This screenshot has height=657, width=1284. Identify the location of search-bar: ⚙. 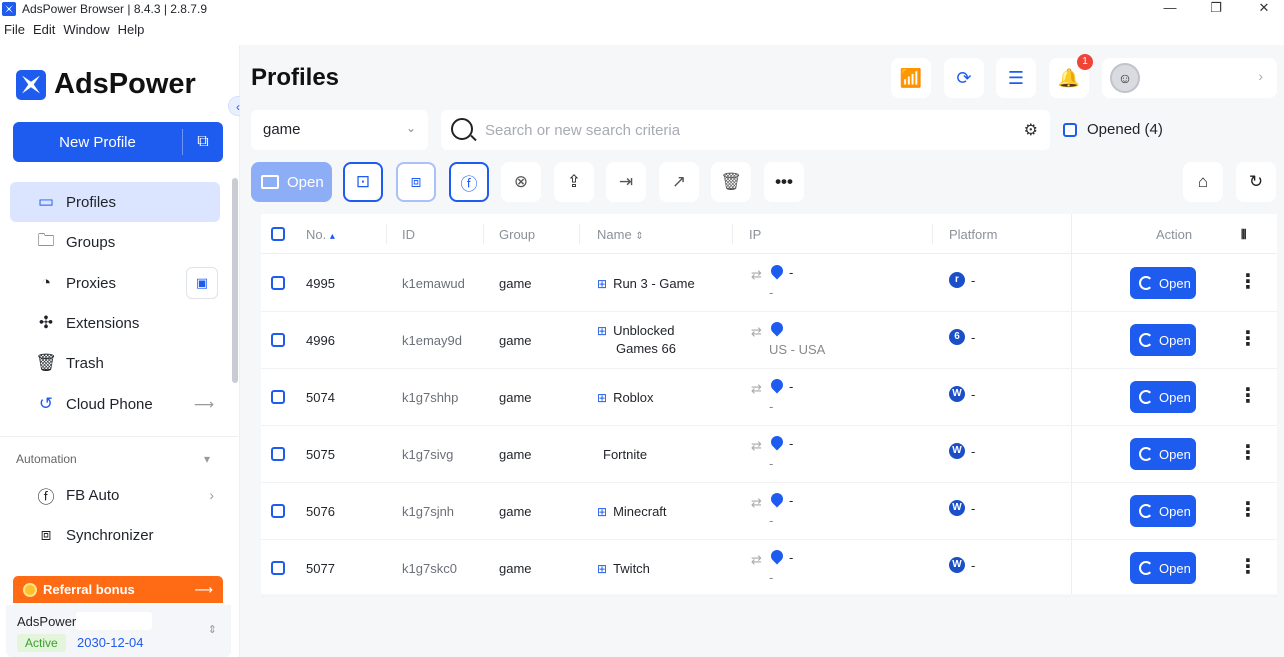
(745, 130).